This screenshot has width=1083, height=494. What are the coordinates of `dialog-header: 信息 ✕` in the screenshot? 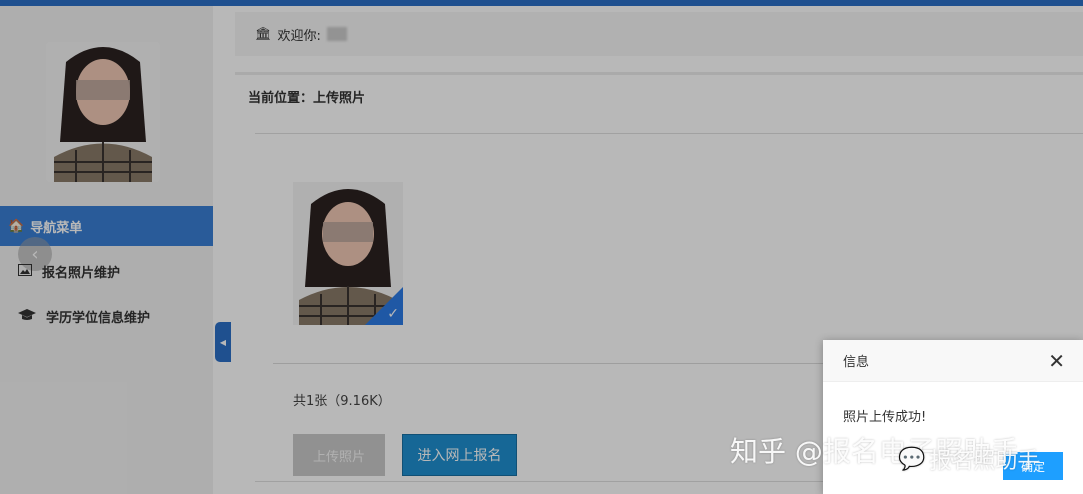 It's located at (953, 361).